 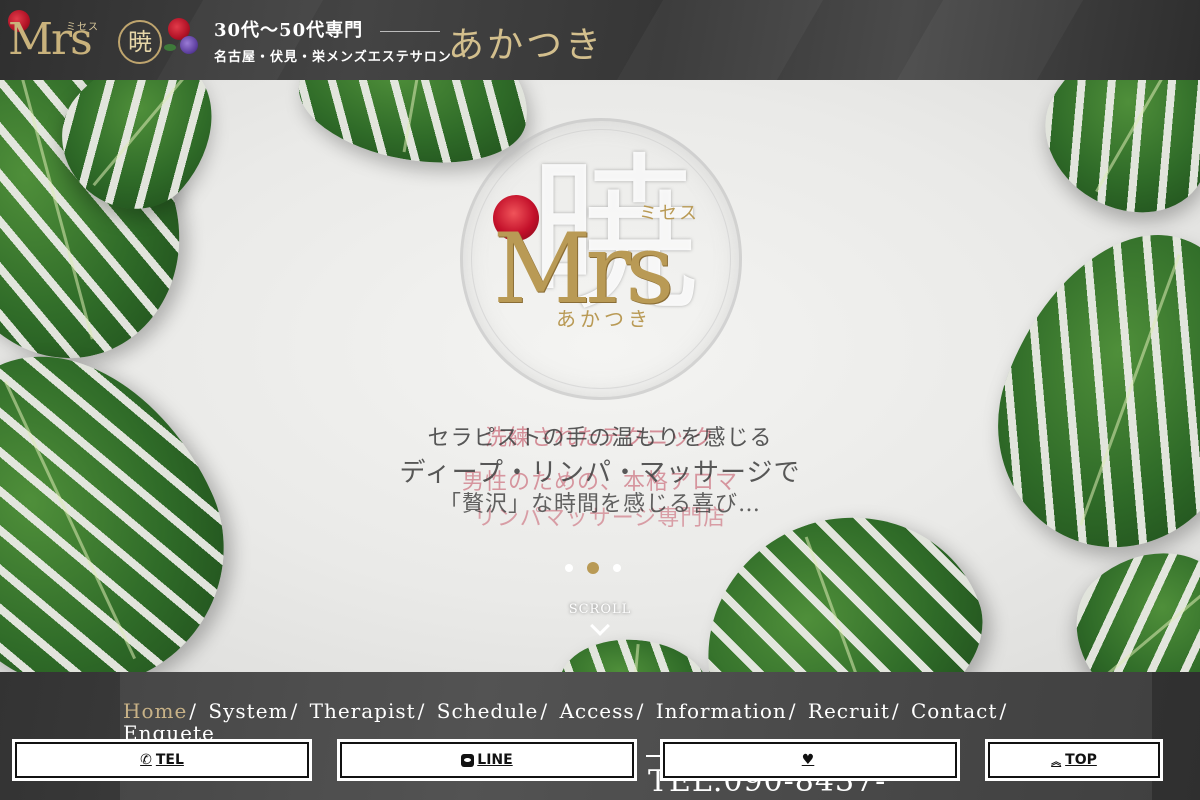 What do you see at coordinates (600, 473) in the screenshot?
I see `hero-copy-line: ディープ・リンパ・マッサージで` at bounding box center [600, 473].